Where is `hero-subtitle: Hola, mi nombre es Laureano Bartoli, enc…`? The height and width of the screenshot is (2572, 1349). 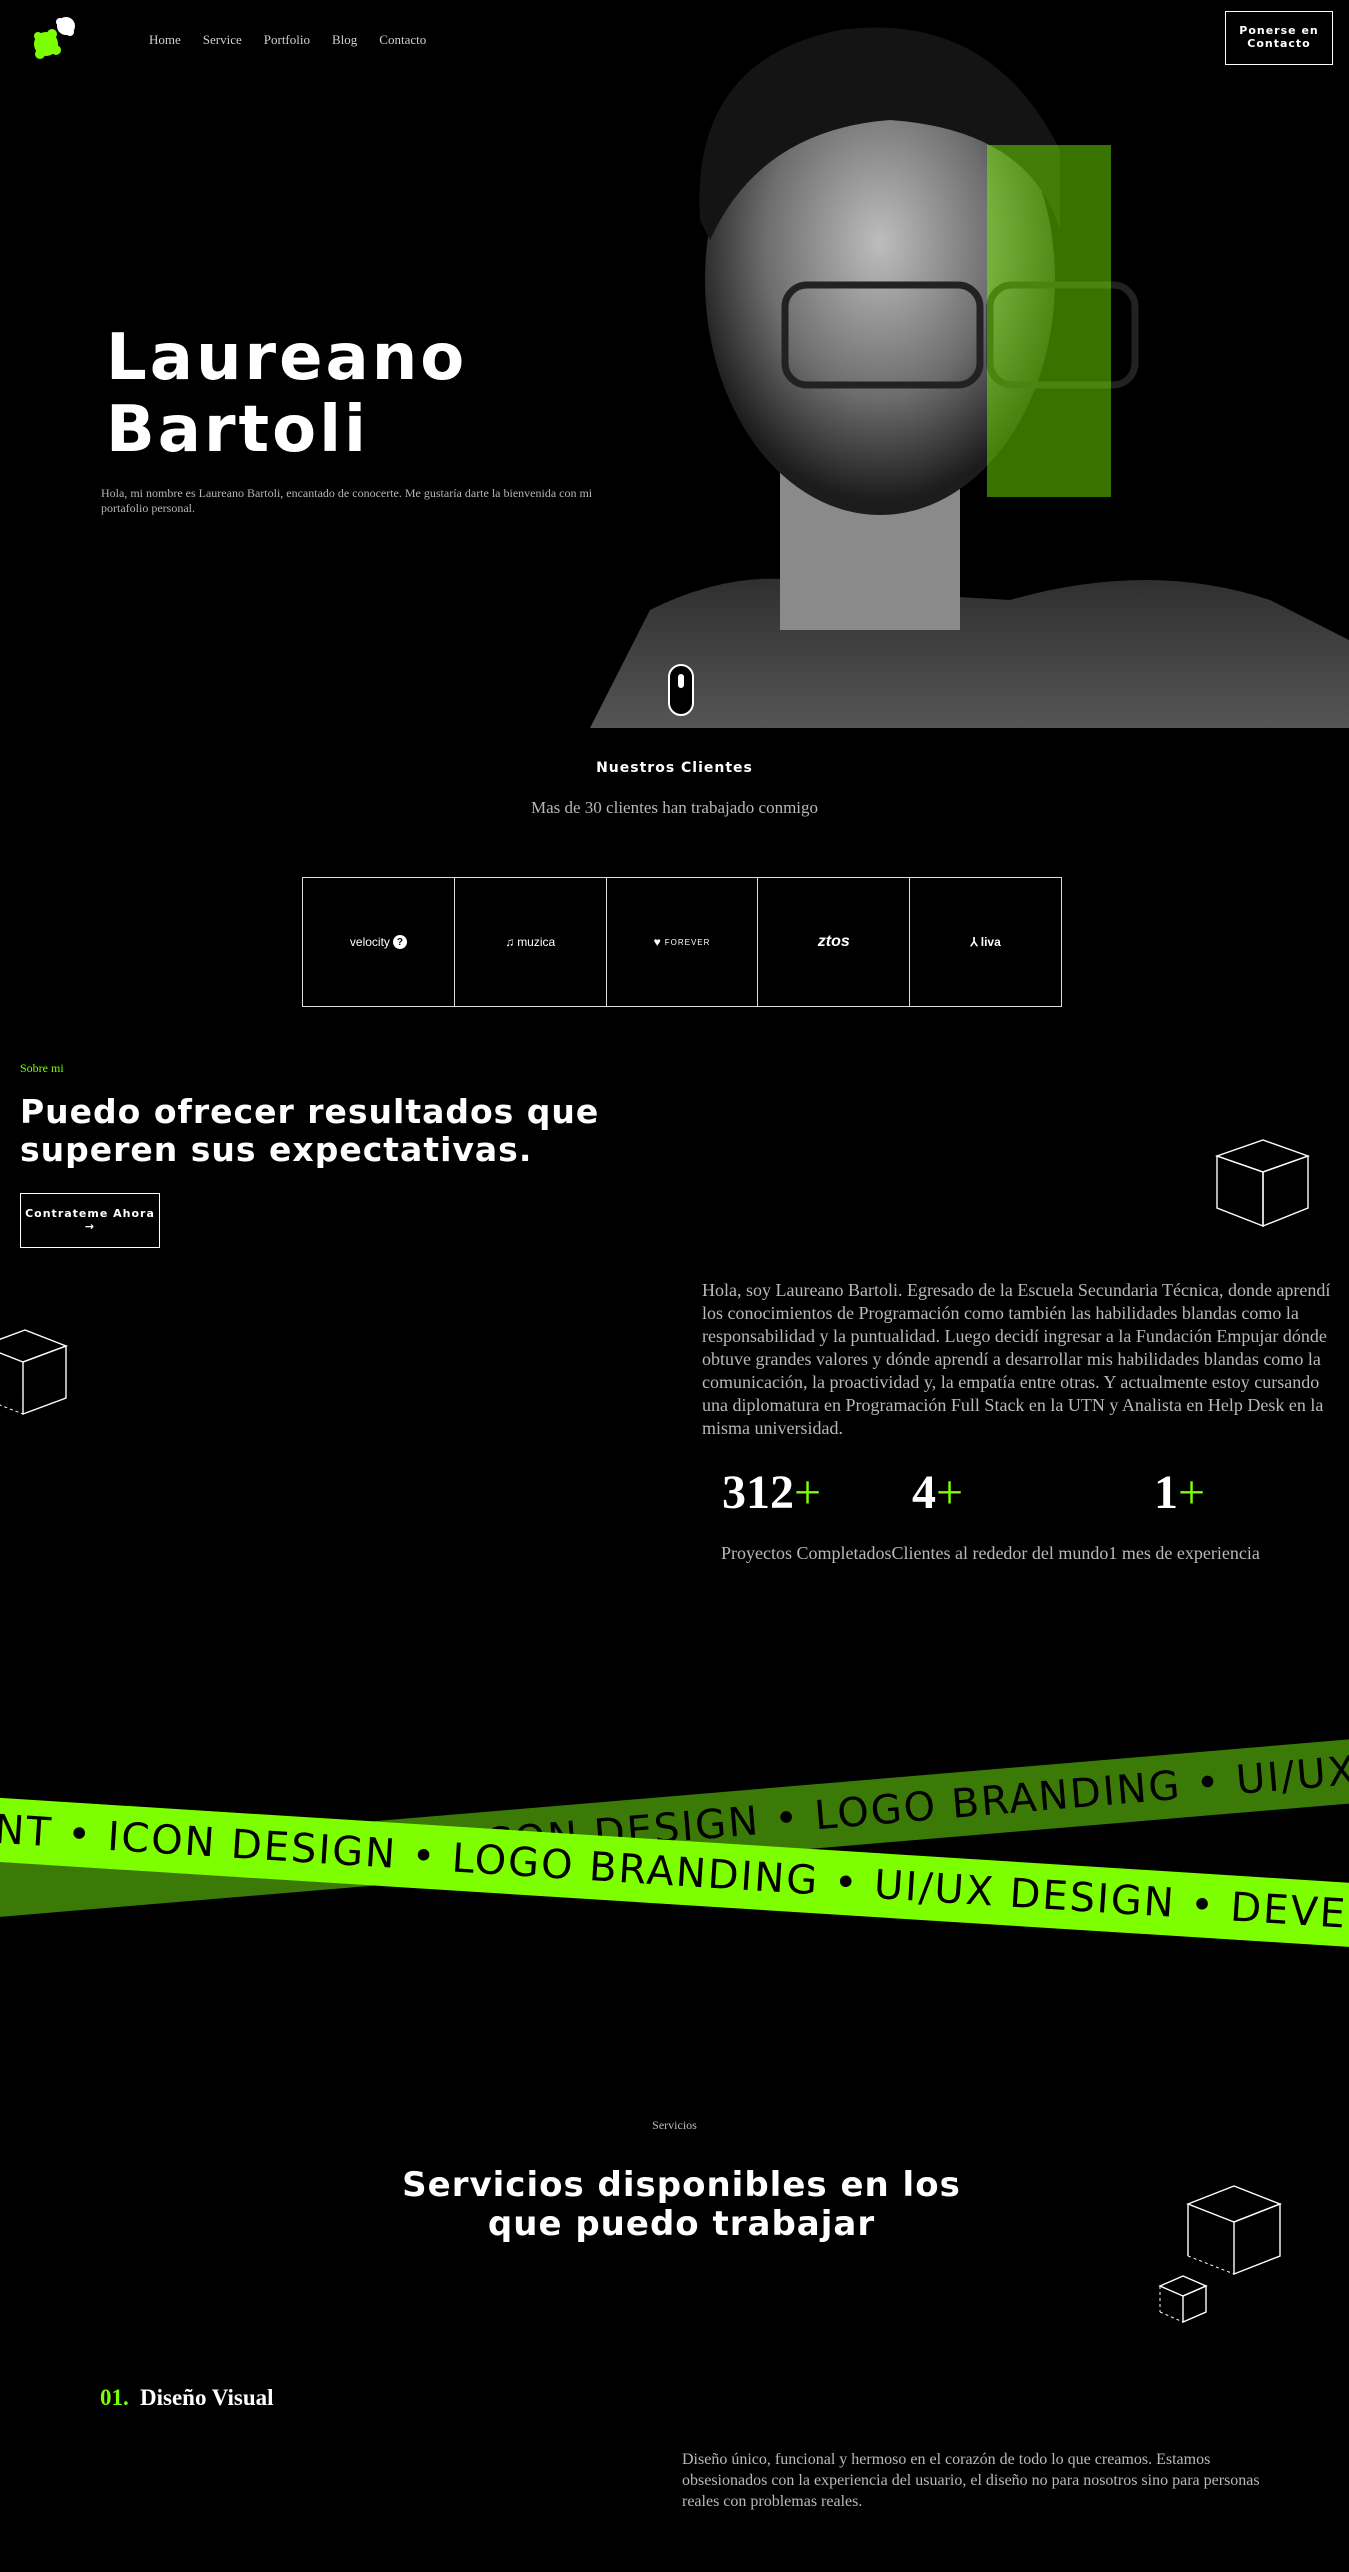 hero-subtitle: Hola, mi nombre es Laureano Bartoli, enc… is located at coordinates (347, 500).